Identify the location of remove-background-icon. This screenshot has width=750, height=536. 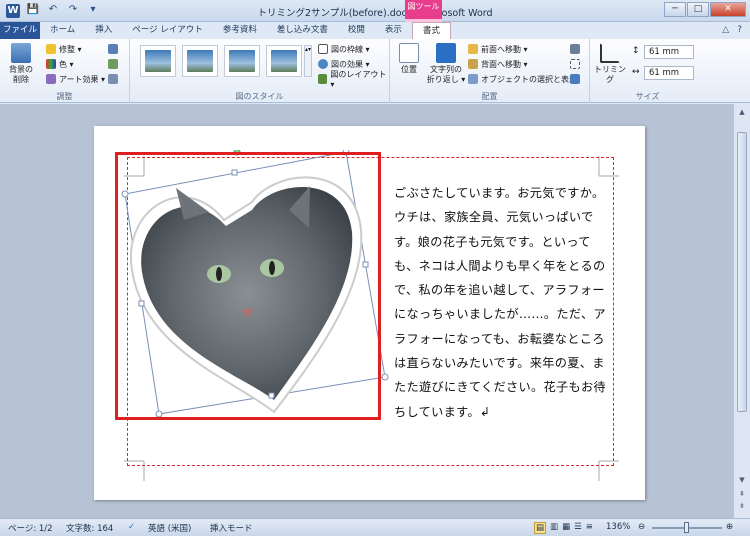
(21, 53).